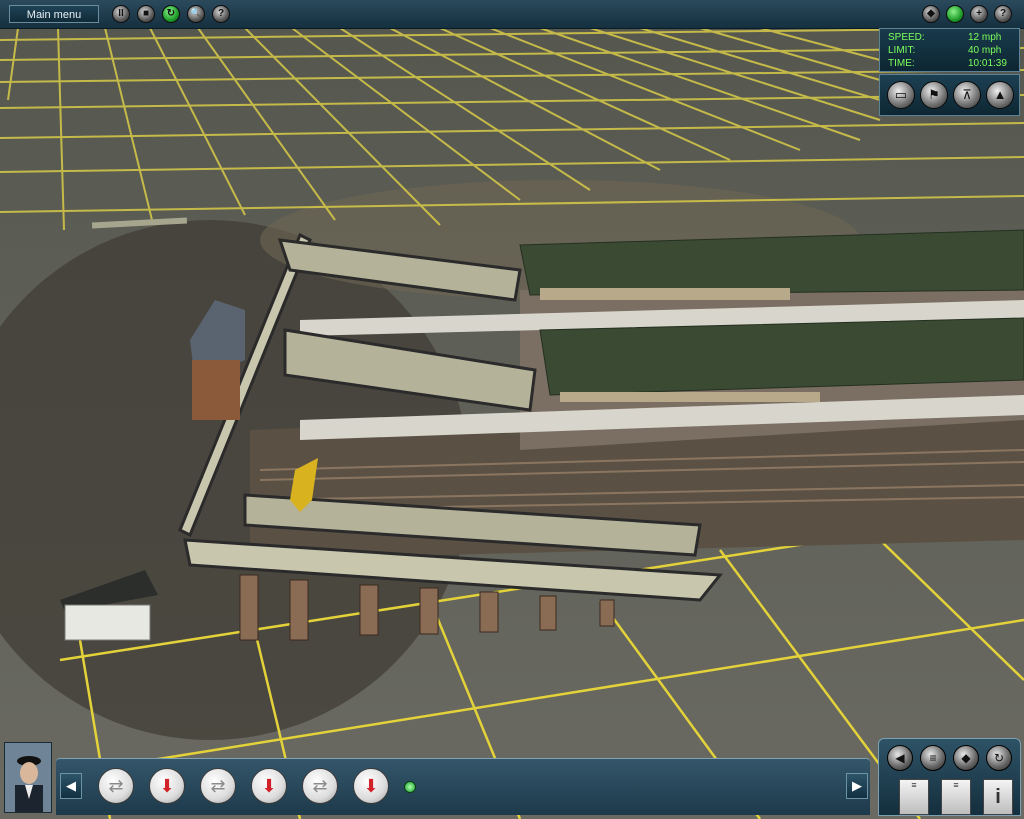 The image size is (1024, 819). I want to click on magnify-icon: 🔍, so click(196, 13).